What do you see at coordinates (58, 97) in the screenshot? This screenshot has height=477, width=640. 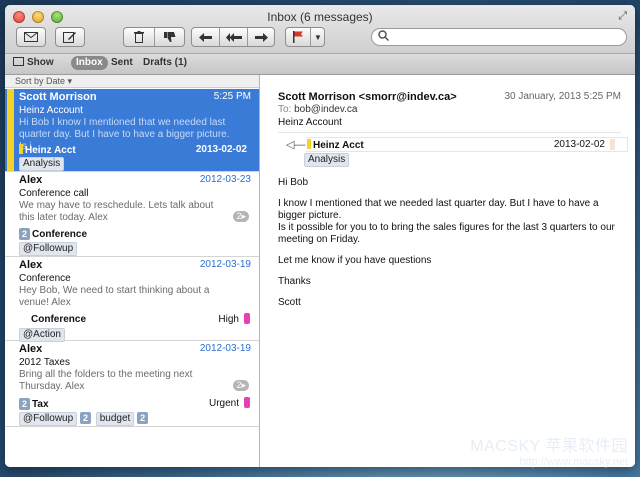 I see `message-from: Scott Morrison` at bounding box center [58, 97].